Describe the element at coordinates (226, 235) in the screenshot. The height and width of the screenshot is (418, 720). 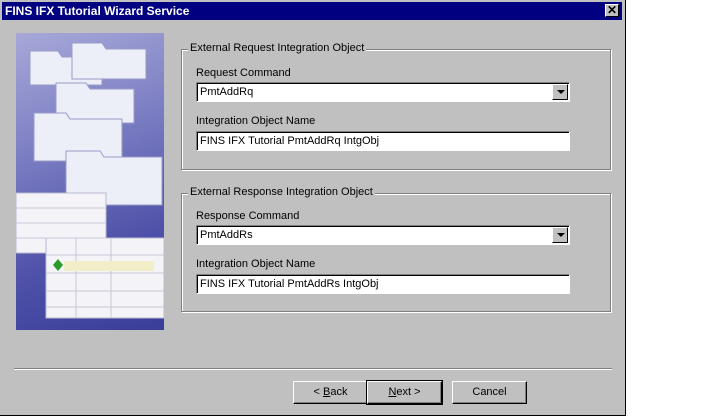
I see `response-command-value: PmtAddRs` at that location.